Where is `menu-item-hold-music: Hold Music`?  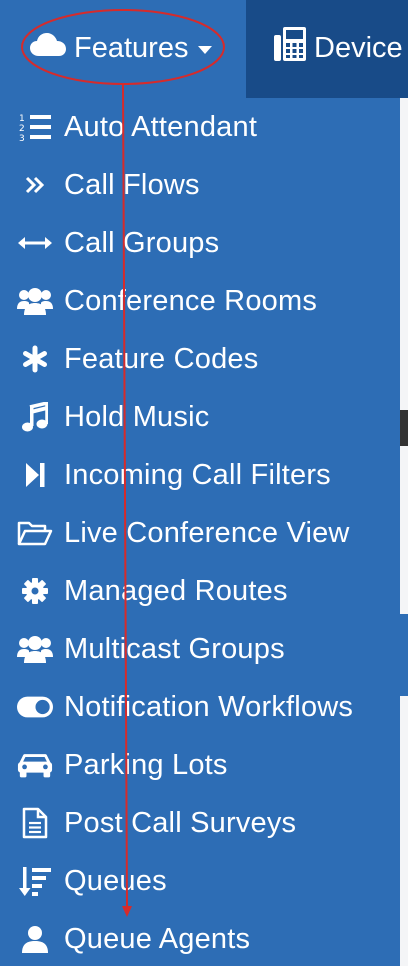
menu-item-hold-music: Hold Music is located at coordinates (200, 417).